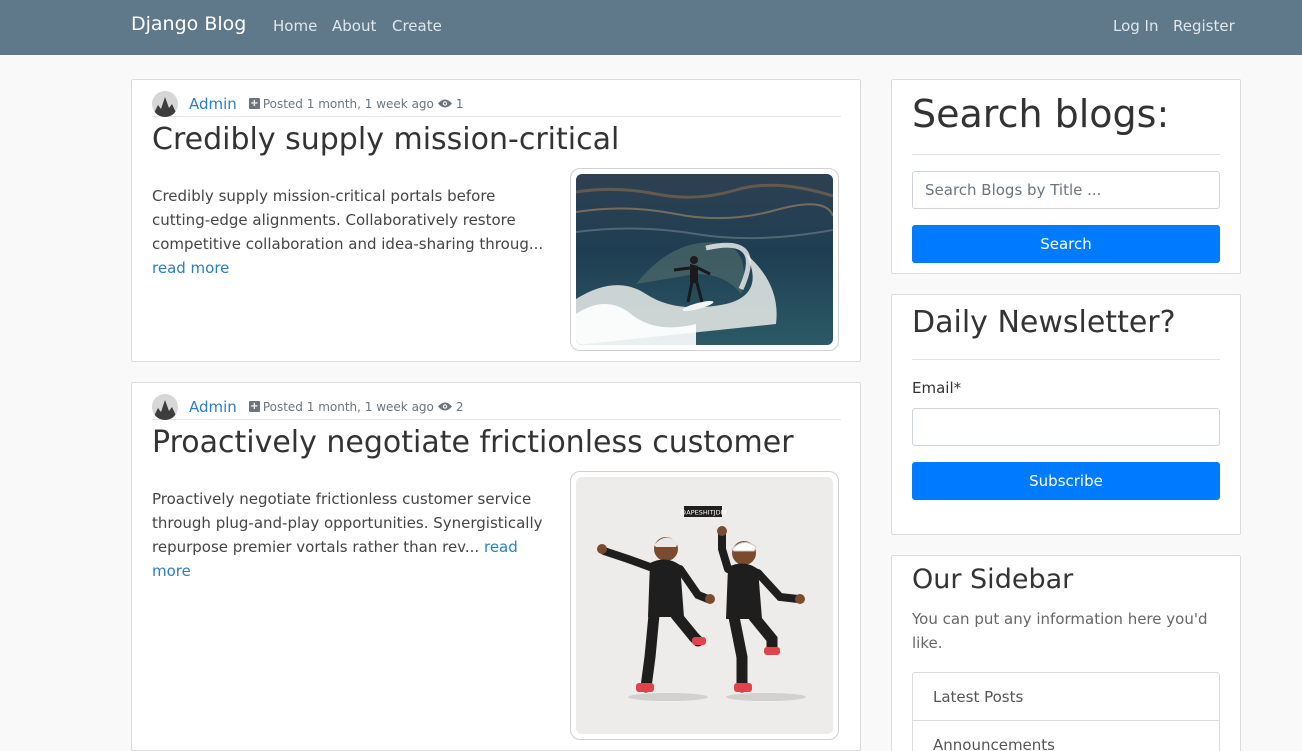 The image size is (1302, 751). I want to click on surfer-photo, so click(704, 259).